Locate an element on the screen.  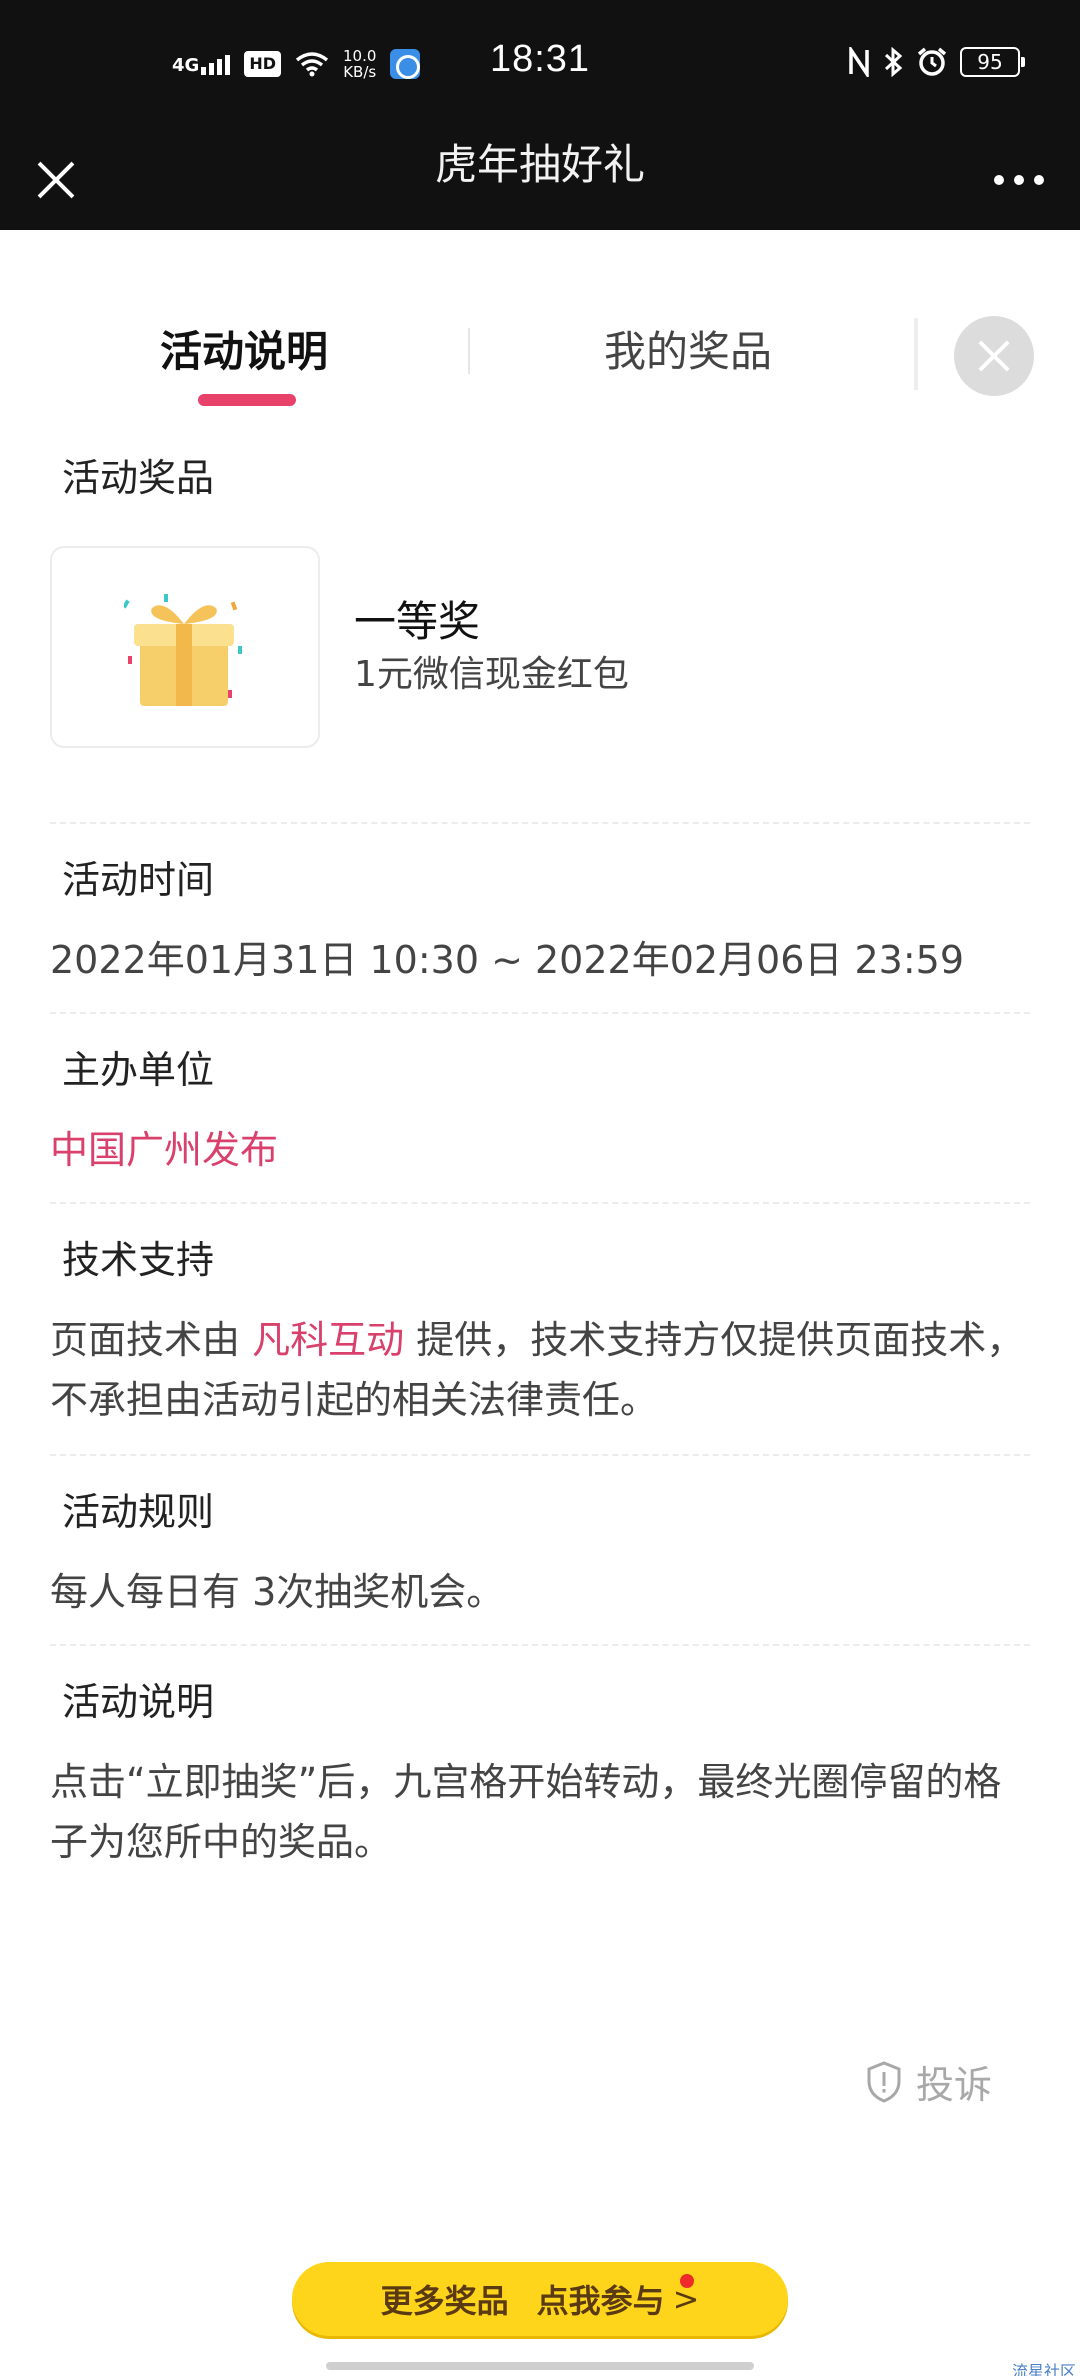
prize-item: 一等奖 1元微信现金红包 is located at coordinates (540, 647).